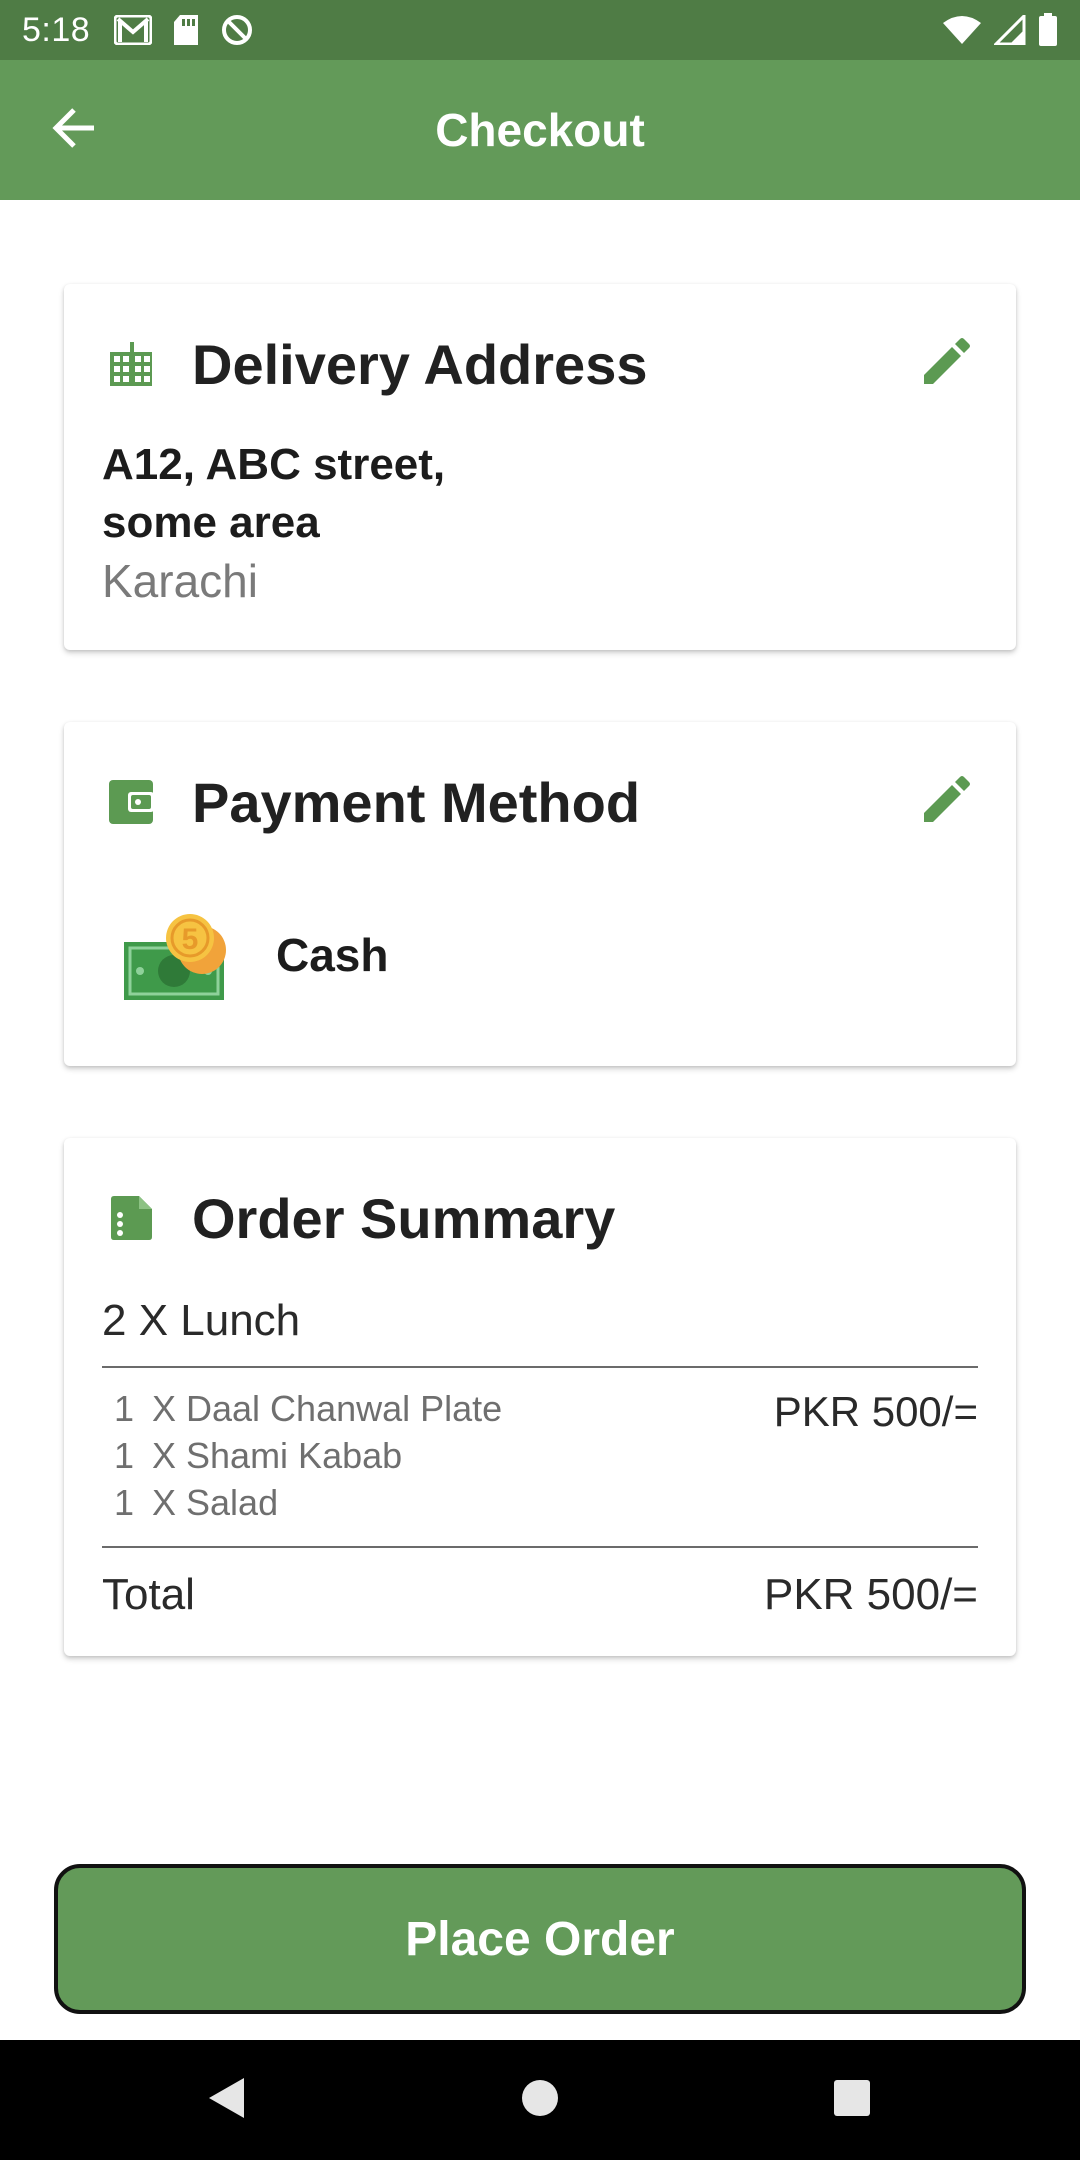 The width and height of the screenshot is (1080, 2160). I want to click on app-bar: Checkout, so click(540, 130).